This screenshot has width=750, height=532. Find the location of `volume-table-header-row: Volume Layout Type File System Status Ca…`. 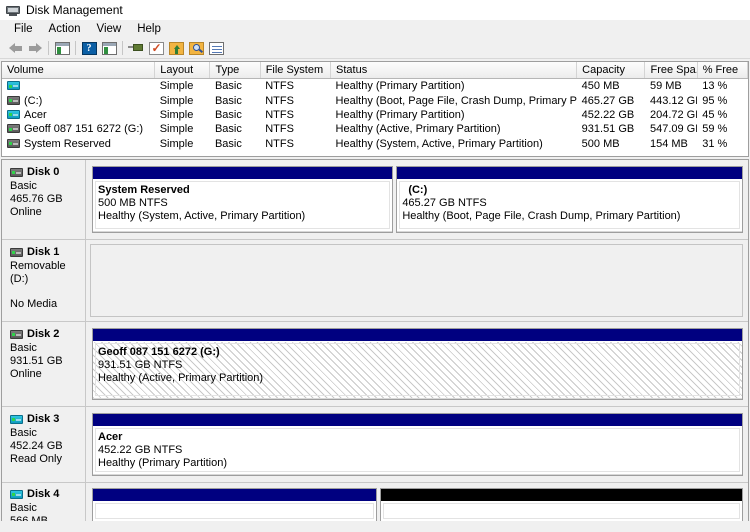

volume-table-header-row: Volume Layout Type File System Status Ca… is located at coordinates (375, 70).